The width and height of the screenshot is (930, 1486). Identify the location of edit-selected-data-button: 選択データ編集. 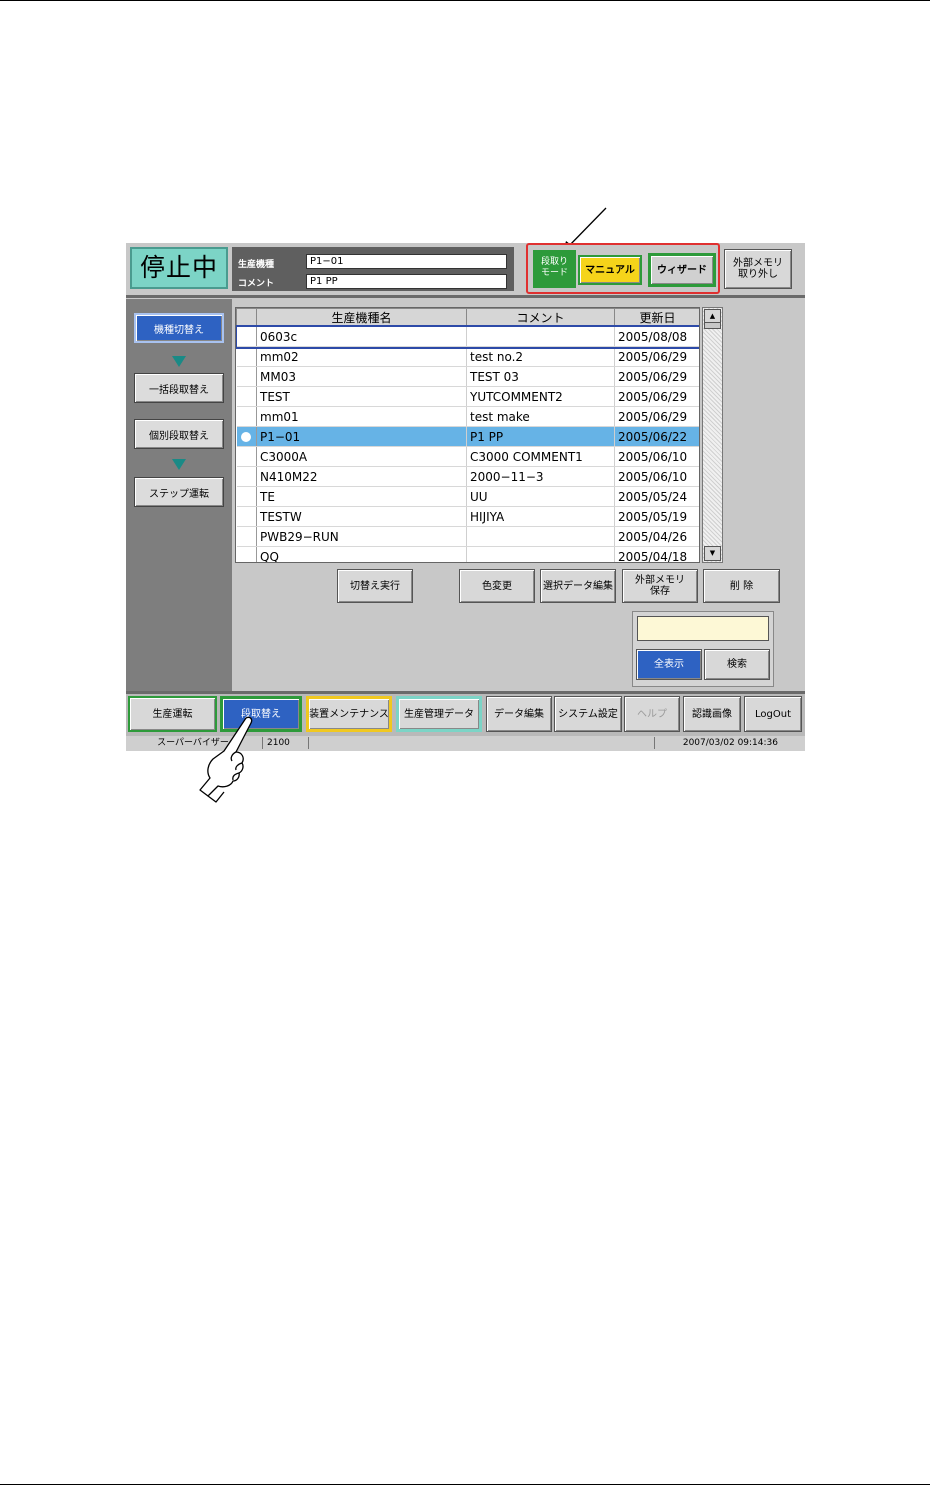
(578, 586).